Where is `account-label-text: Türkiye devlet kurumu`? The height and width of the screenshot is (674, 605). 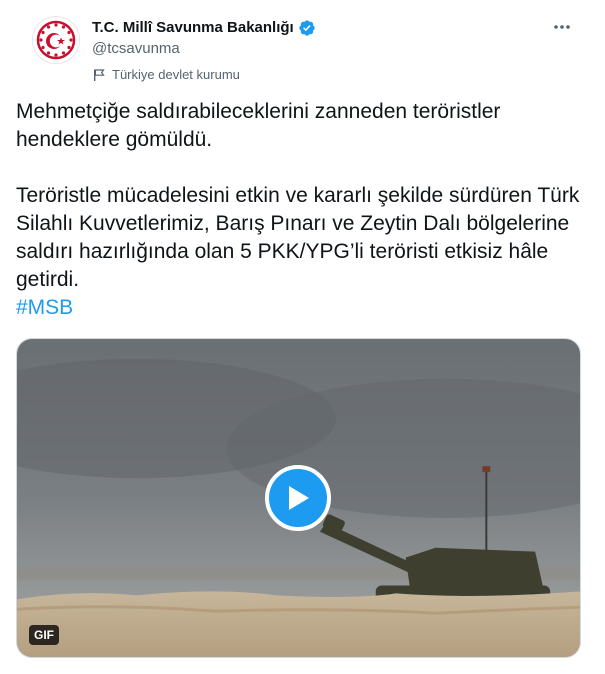
account-label-text: Türkiye devlet kurumu is located at coordinates (176, 74).